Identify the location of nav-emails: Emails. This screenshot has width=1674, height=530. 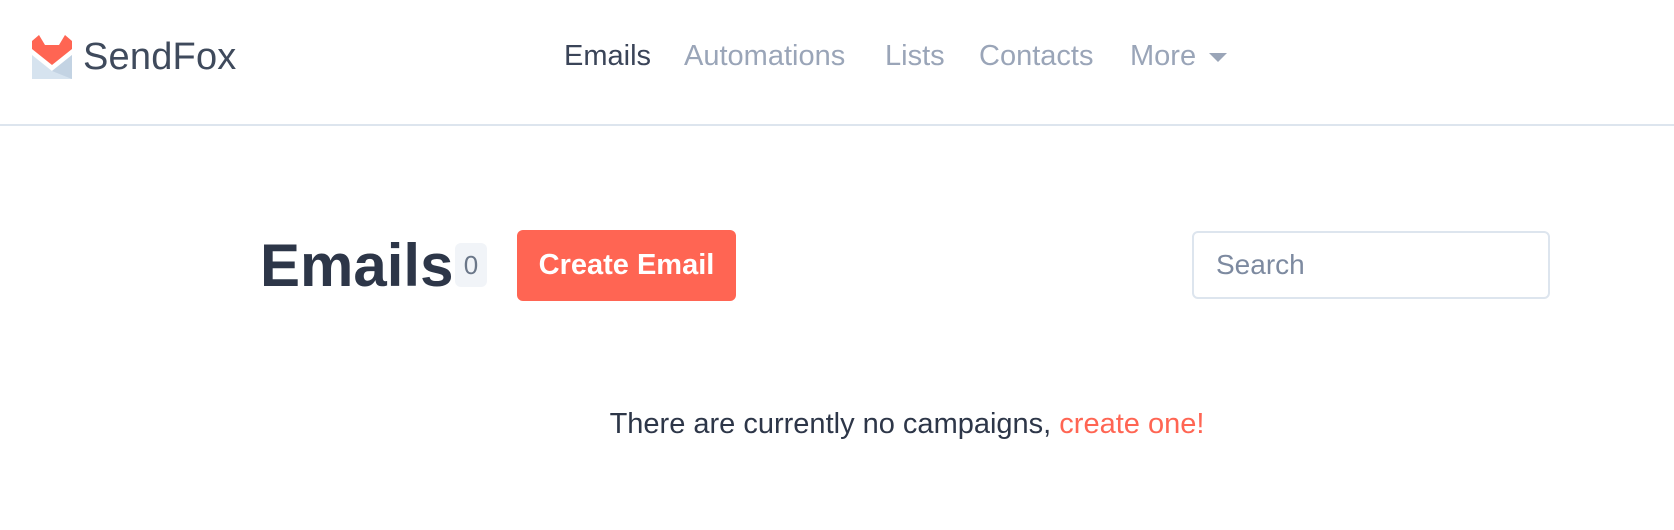
(607, 56).